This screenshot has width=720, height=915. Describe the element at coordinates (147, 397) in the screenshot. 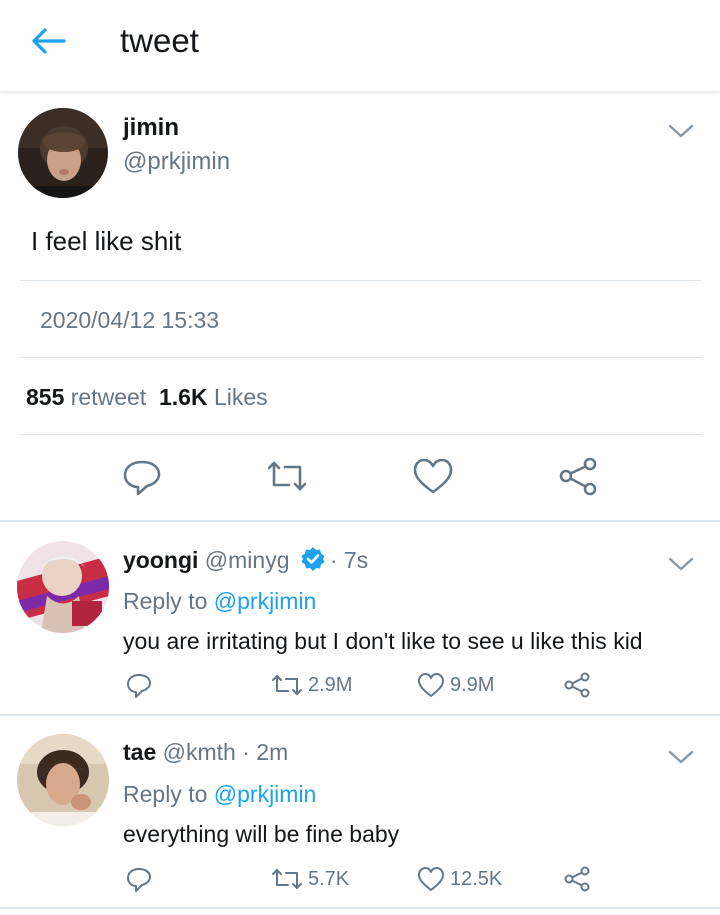

I see `tweet-stats: 855 retweet 1.6K Likes` at that location.